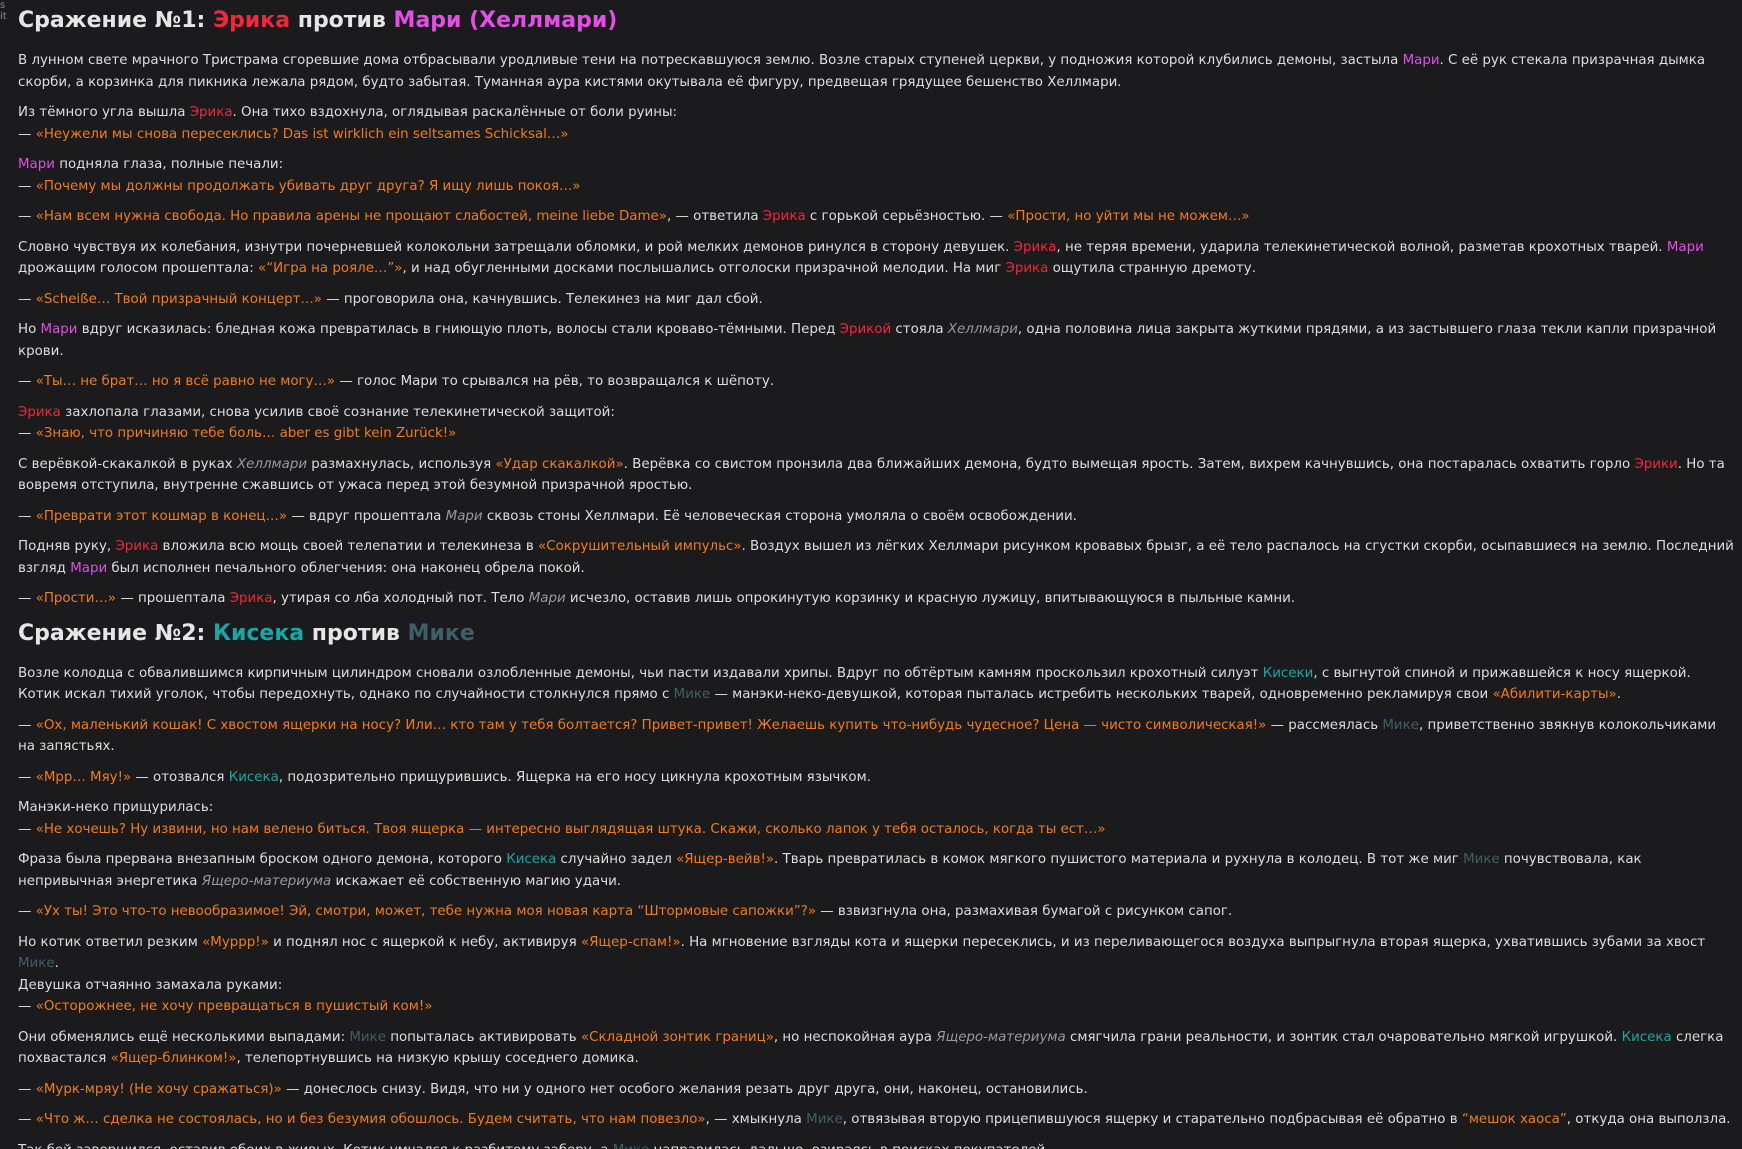 This screenshot has height=1149, width=1742. I want to click on text-run: Подняв руку,, so click(67, 546).